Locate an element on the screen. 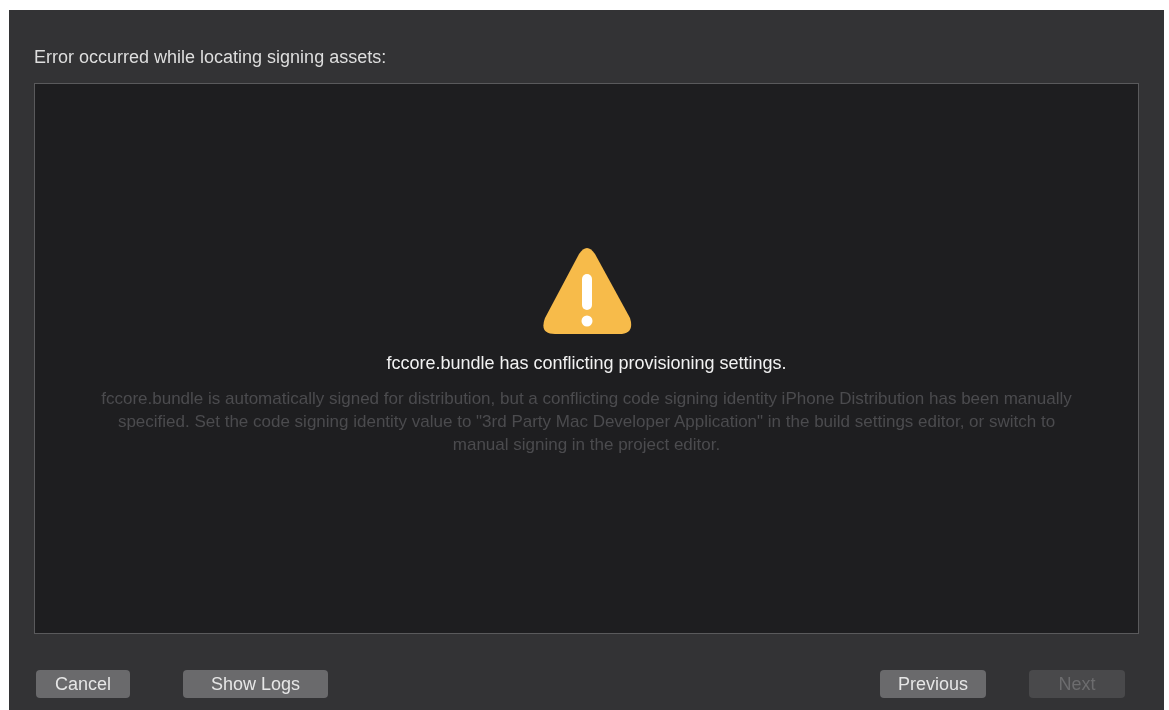 The height and width of the screenshot is (710, 1169). dialog-button: Show Logs is located at coordinates (255, 684).